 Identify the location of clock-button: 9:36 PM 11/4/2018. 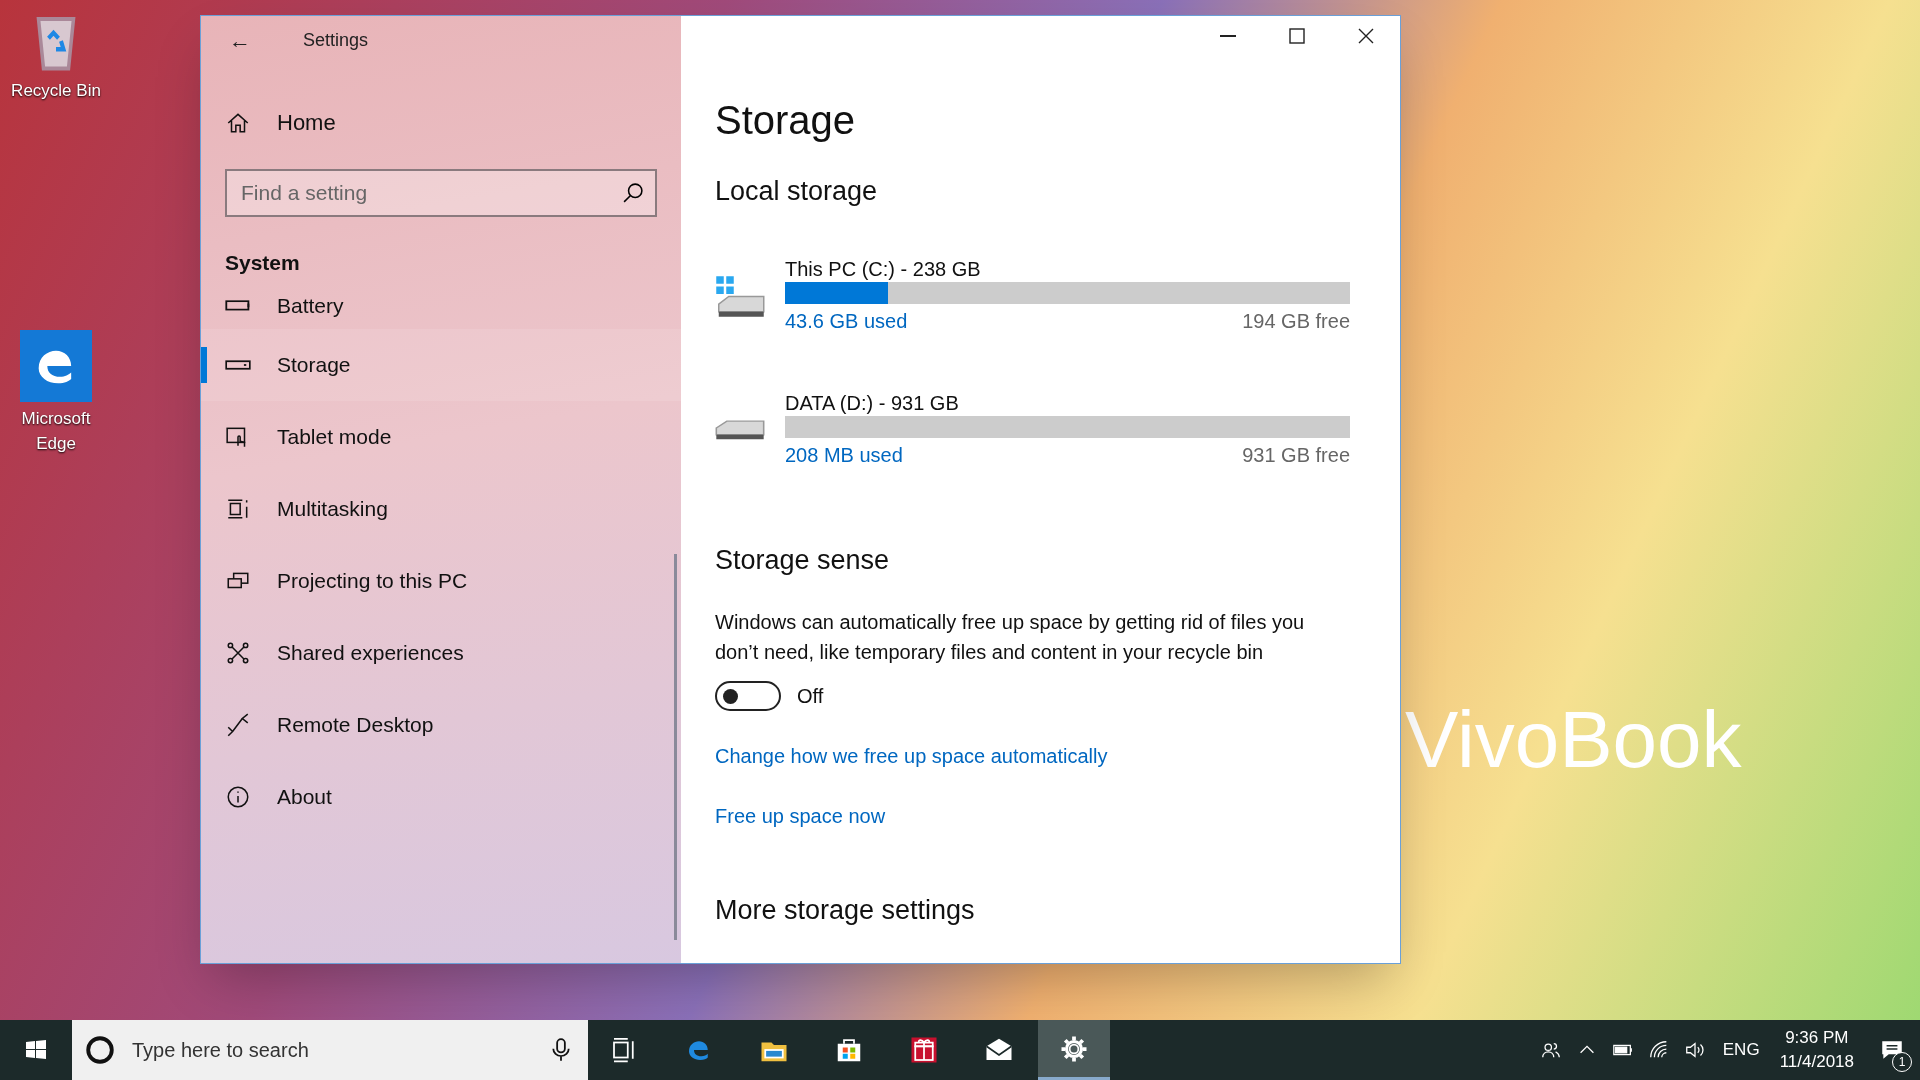
(1816, 1050).